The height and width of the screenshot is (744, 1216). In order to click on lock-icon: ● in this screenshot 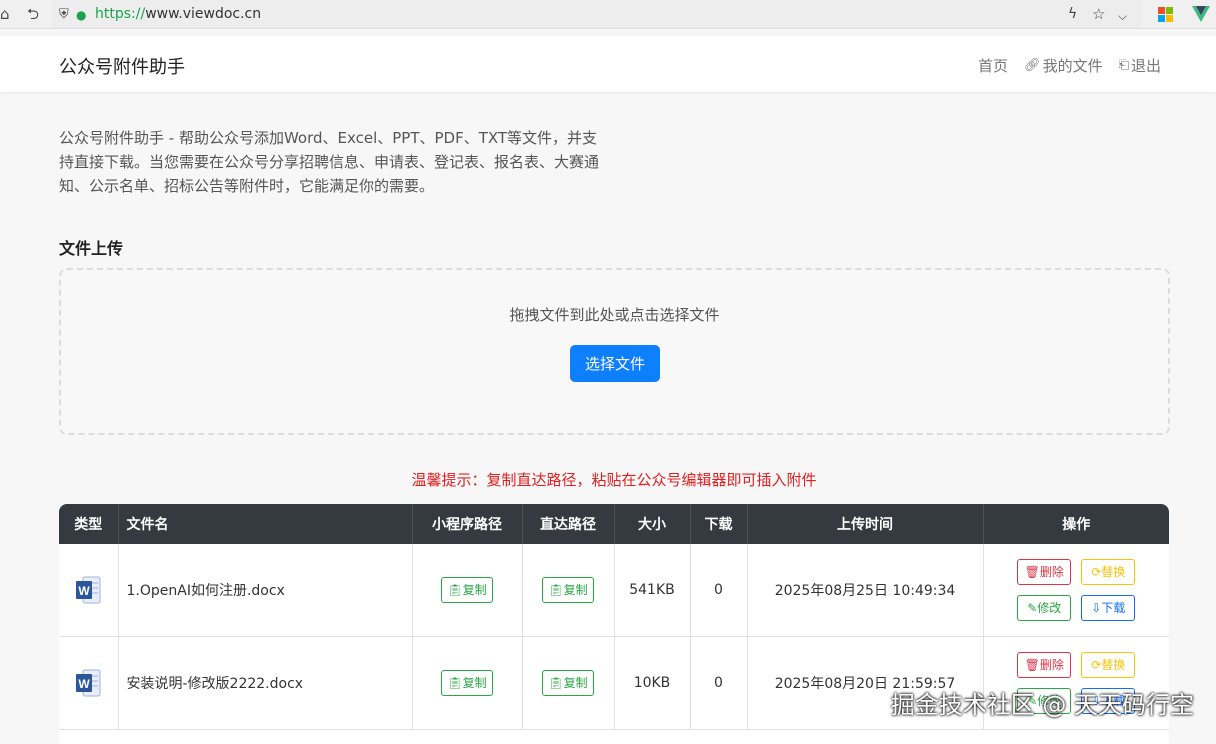, I will do `click(81, 15)`.